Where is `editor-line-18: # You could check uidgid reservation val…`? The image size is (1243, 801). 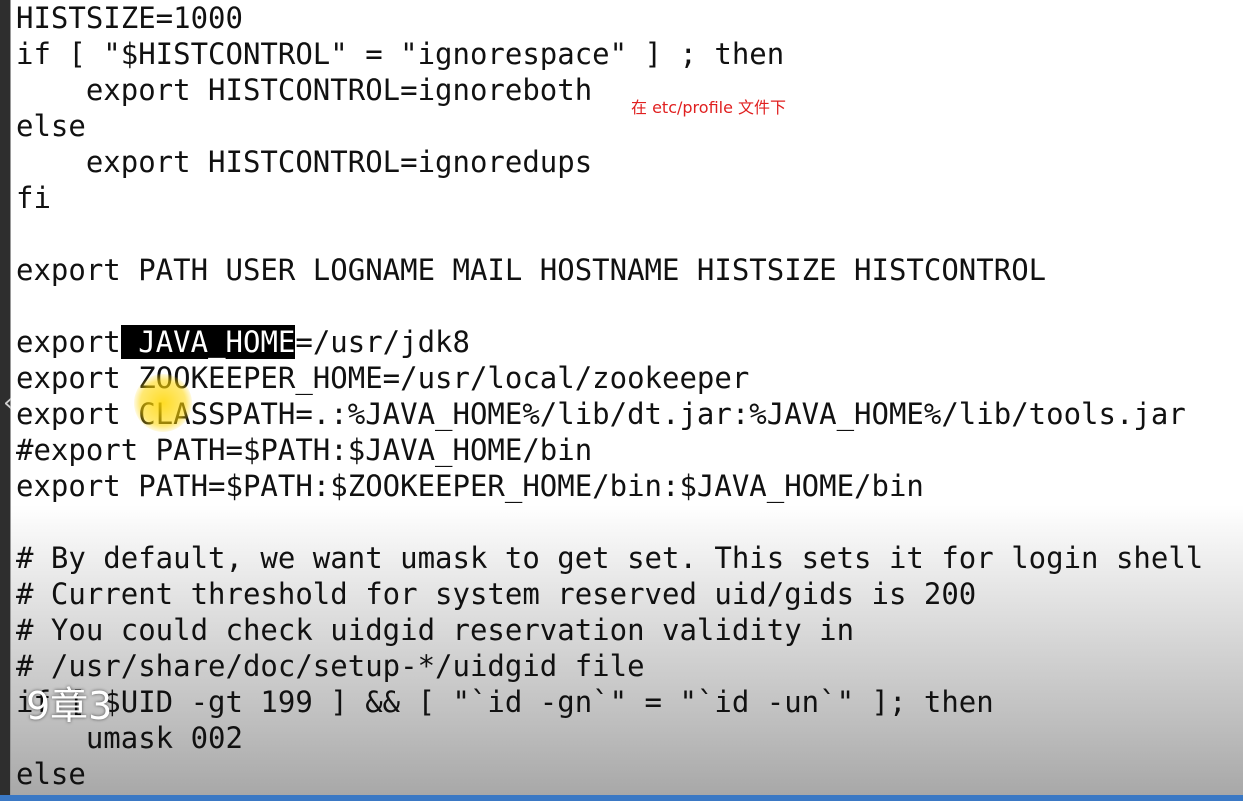 editor-line-18: # You could check uidgid reservation val… is located at coordinates (626, 630).